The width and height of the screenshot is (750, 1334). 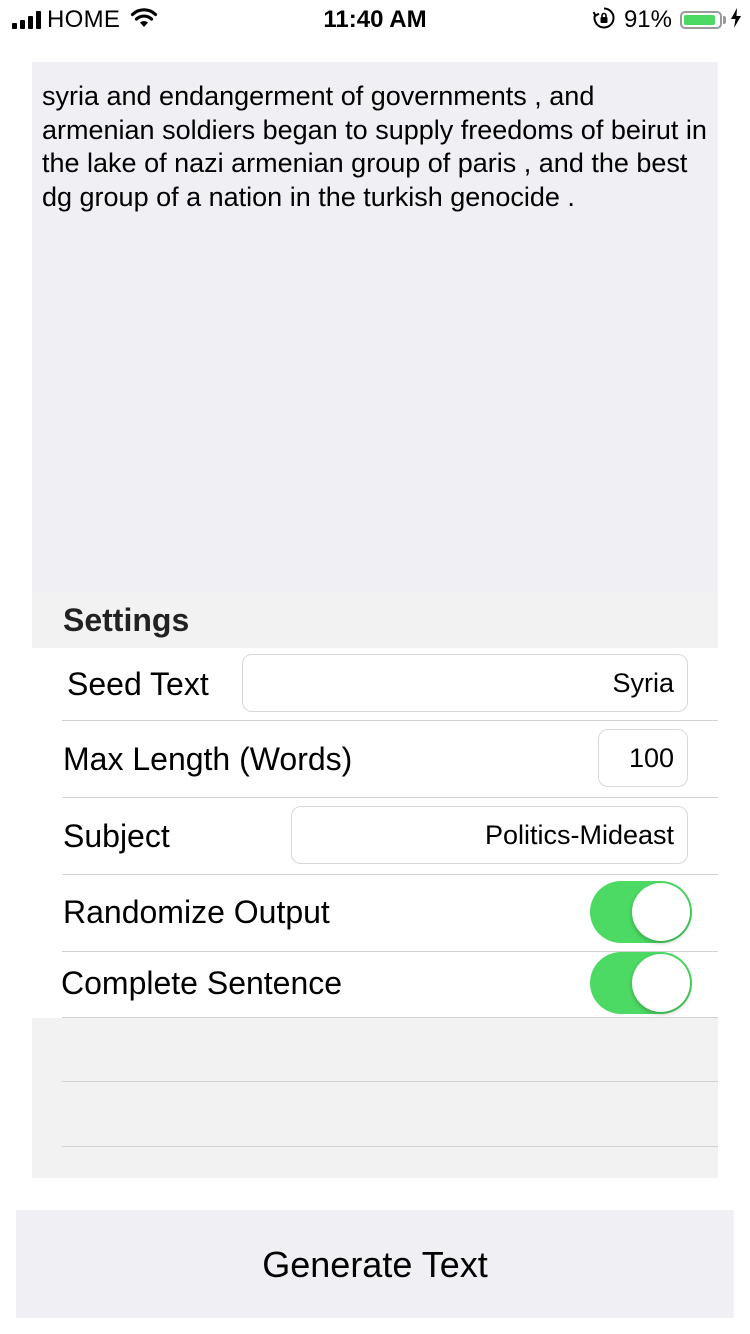 What do you see at coordinates (736, 20) in the screenshot?
I see `charging-bolt-icon` at bounding box center [736, 20].